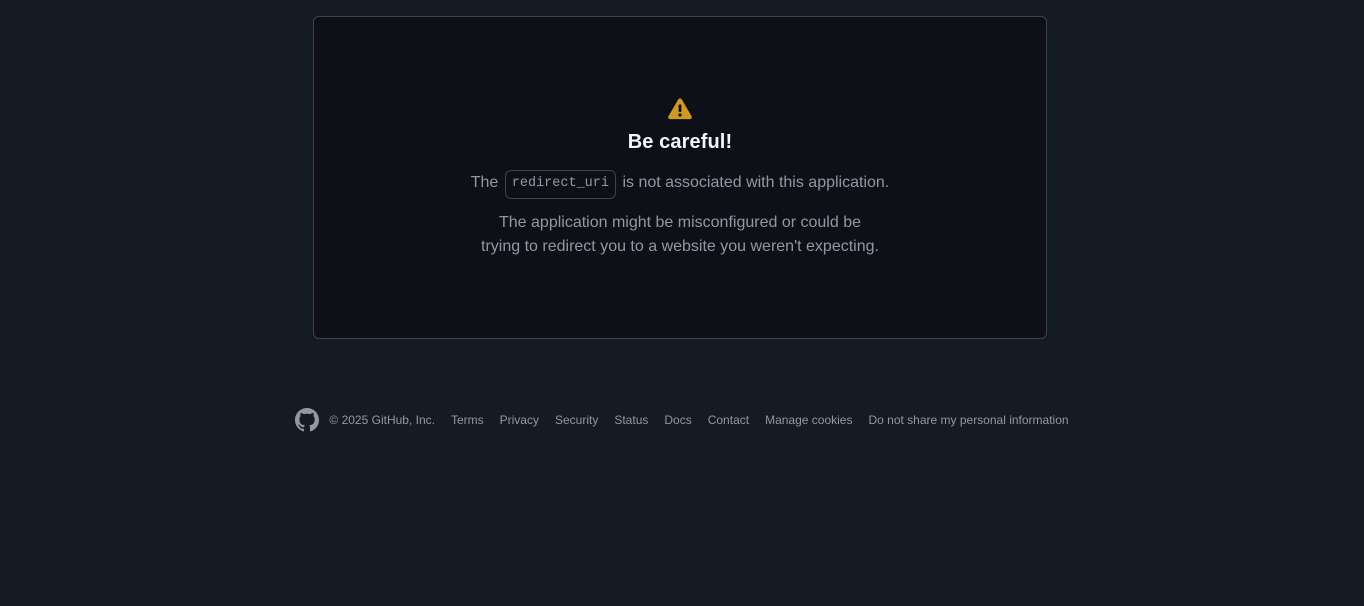 The height and width of the screenshot is (606, 1364). I want to click on footer-link-privacy: Privacy, so click(519, 420).